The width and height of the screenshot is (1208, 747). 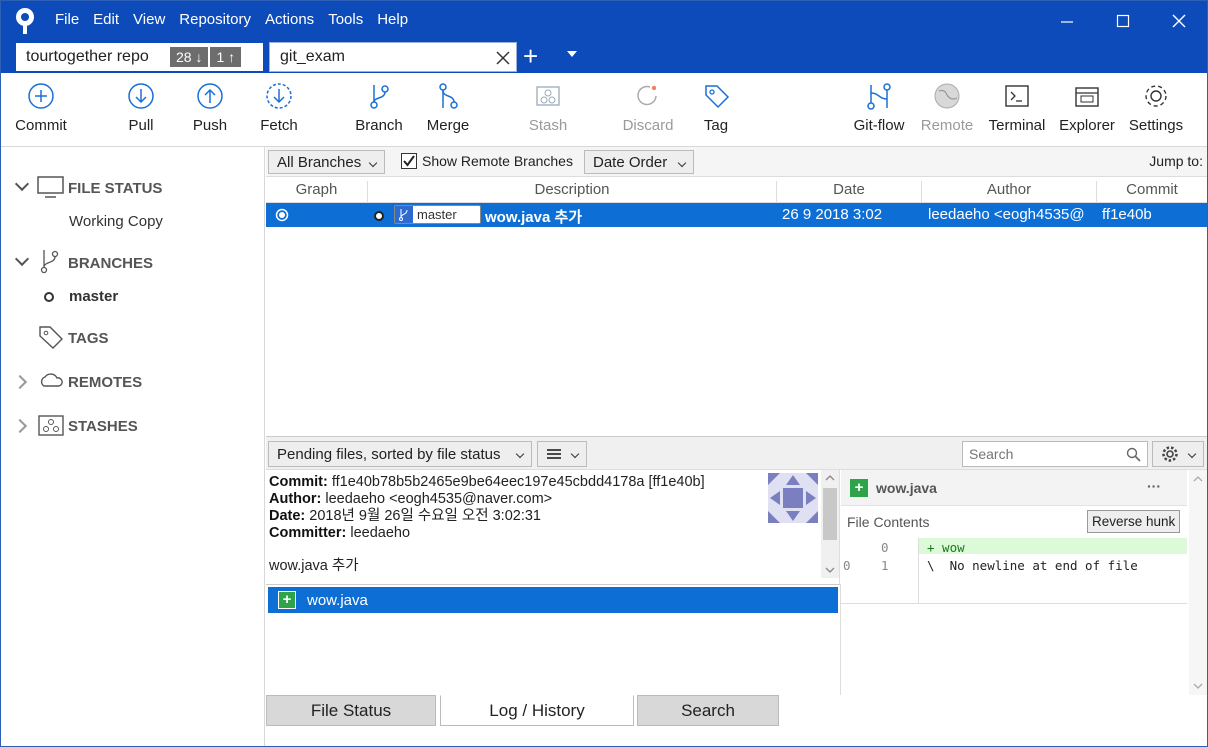 I want to click on tag-icon, so click(x=717, y=97).